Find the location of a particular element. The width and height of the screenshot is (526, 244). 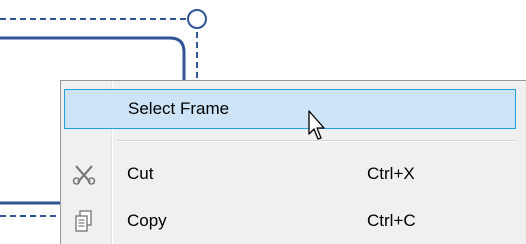

menu-item-label: Cut is located at coordinates (140, 173).